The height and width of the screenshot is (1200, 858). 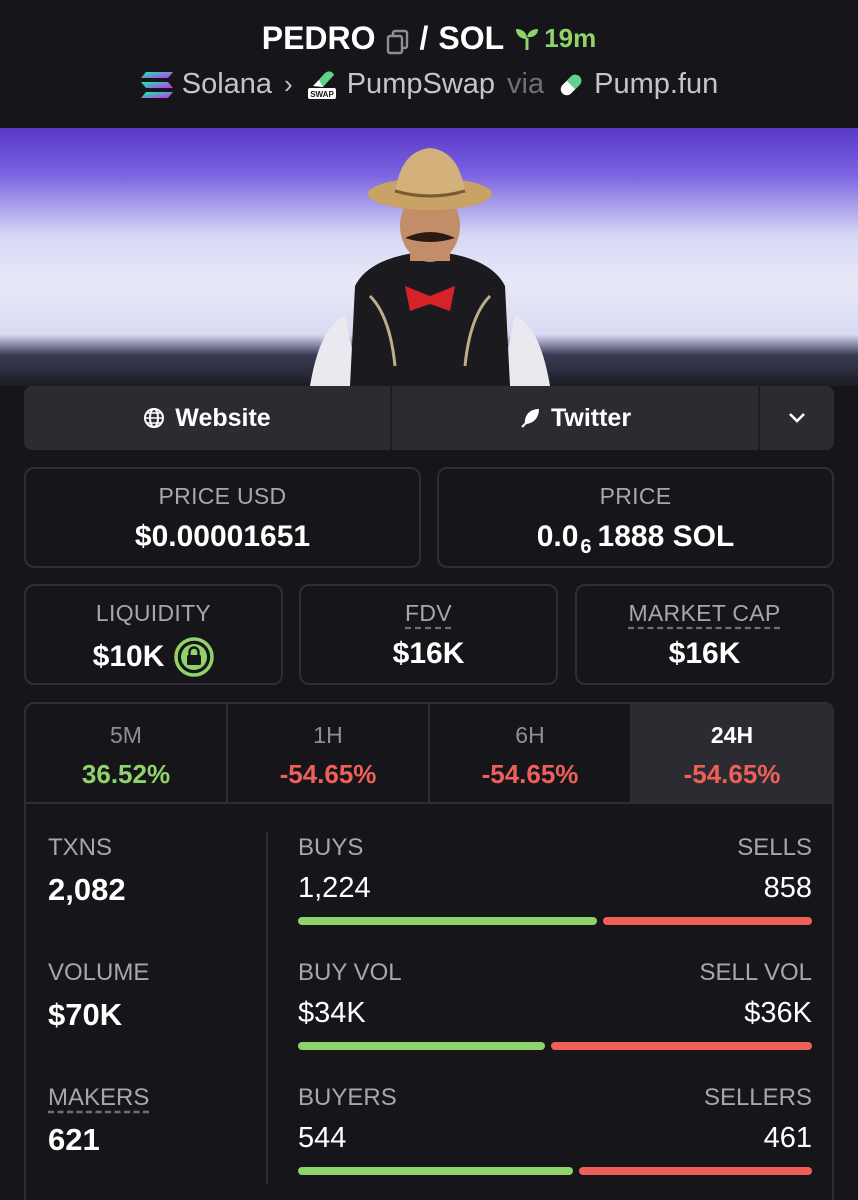 What do you see at coordinates (328, 774) in the screenshot?
I see `tab-1h-change: -54.65%` at bounding box center [328, 774].